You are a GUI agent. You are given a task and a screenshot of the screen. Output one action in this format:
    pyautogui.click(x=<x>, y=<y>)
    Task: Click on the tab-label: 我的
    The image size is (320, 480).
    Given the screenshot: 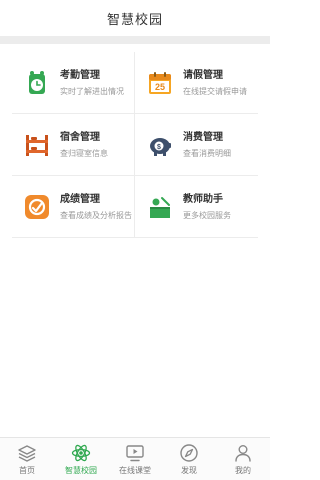 What is the action you would take?
    pyautogui.click(x=243, y=470)
    